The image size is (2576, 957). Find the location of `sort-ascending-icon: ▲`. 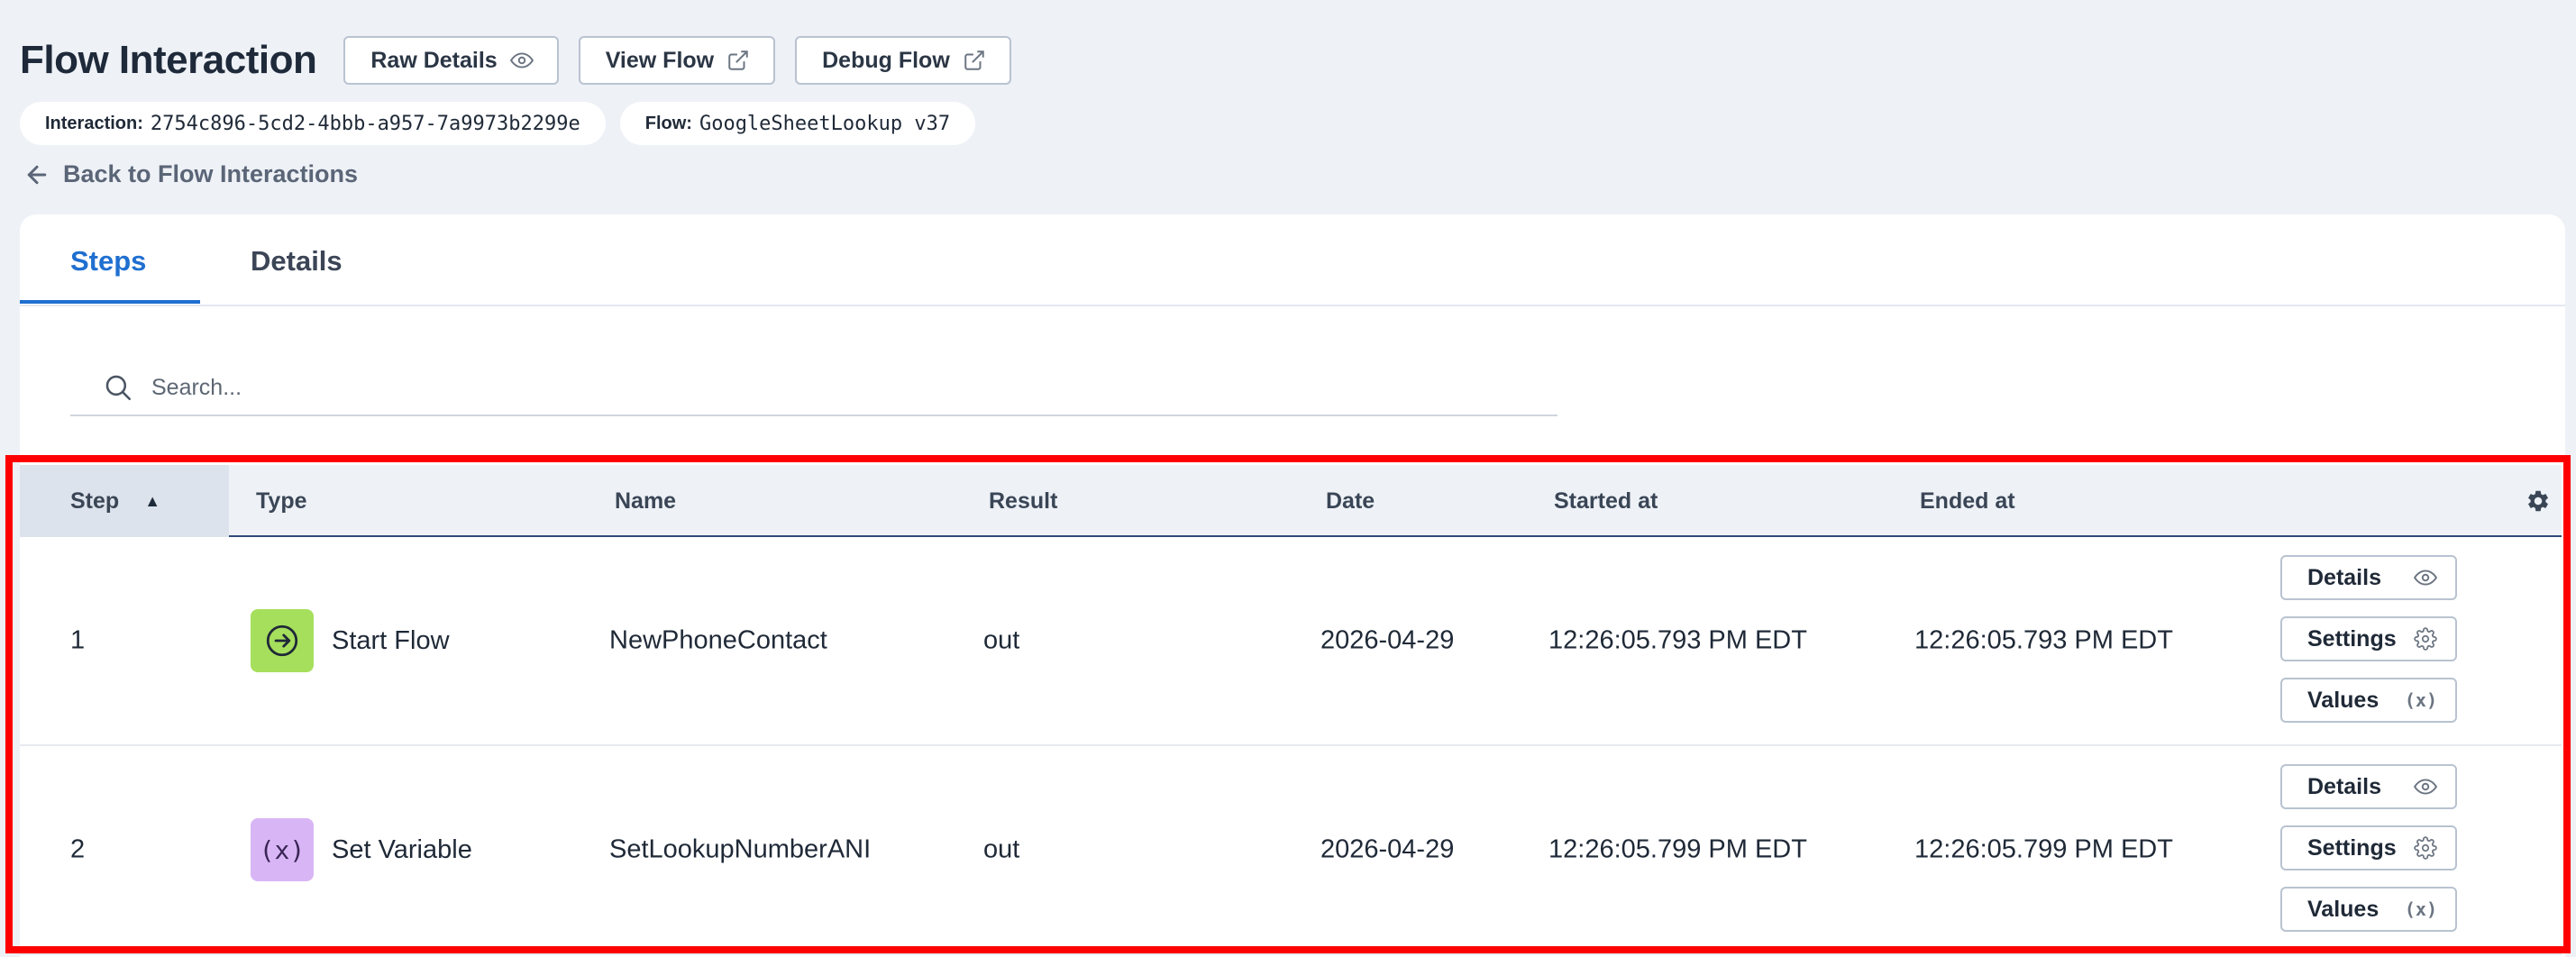

sort-ascending-icon: ▲ is located at coordinates (152, 500).